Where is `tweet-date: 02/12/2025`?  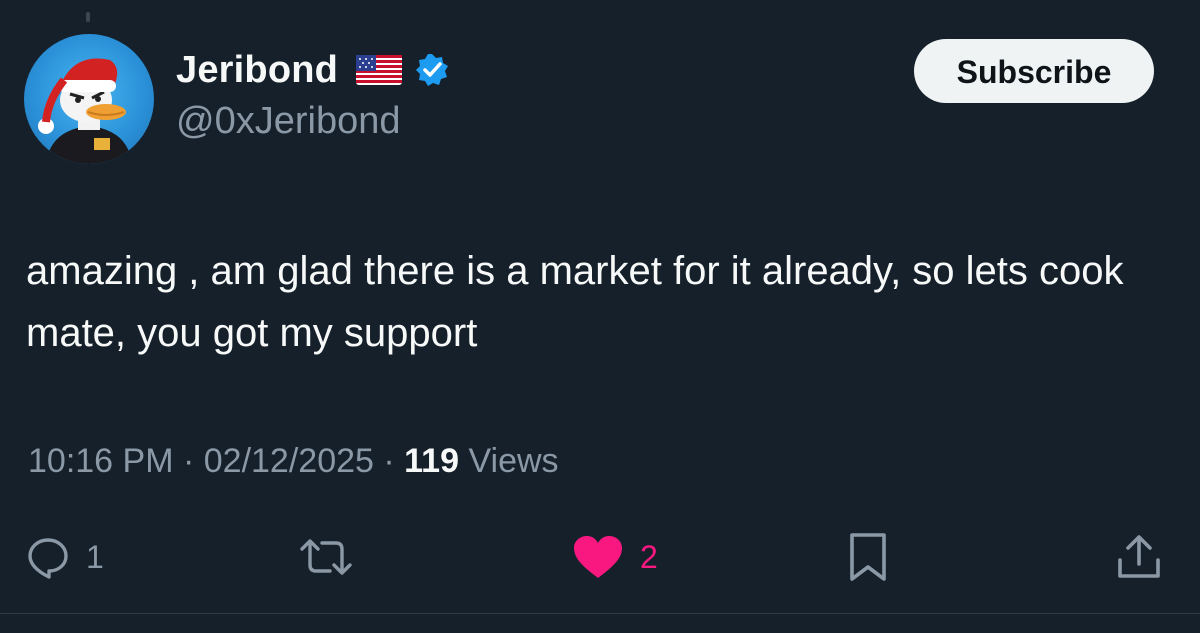 tweet-date: 02/12/2025 is located at coordinates (289, 461).